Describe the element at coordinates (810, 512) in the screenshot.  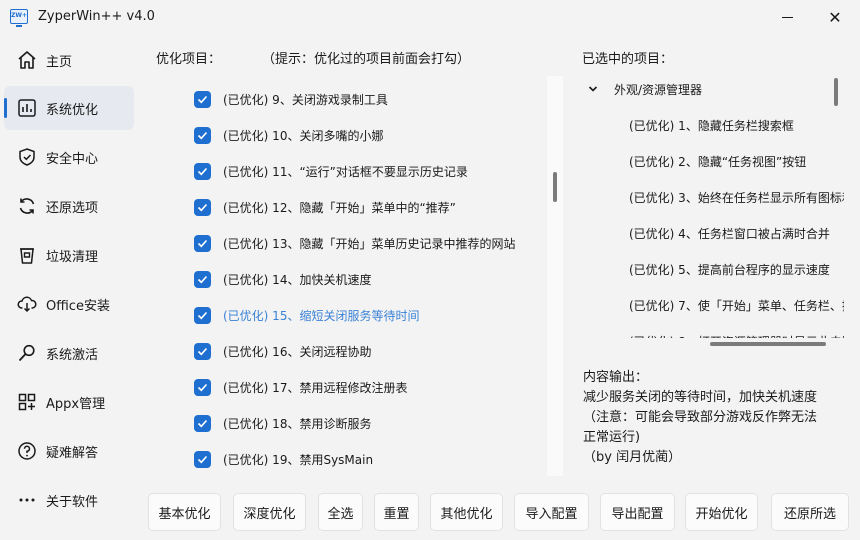
I see `restore-selected-button: 还原所选` at that location.